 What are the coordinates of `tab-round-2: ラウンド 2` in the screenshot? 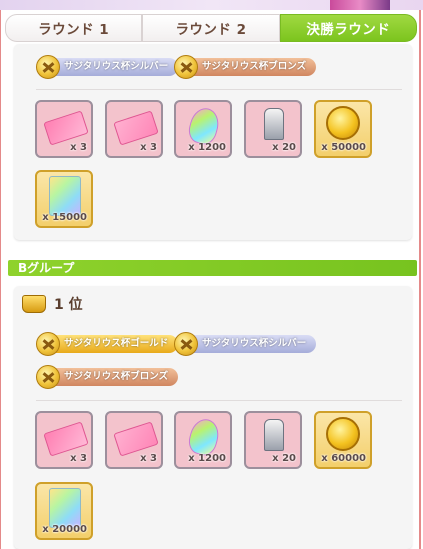 It's located at (211, 28).